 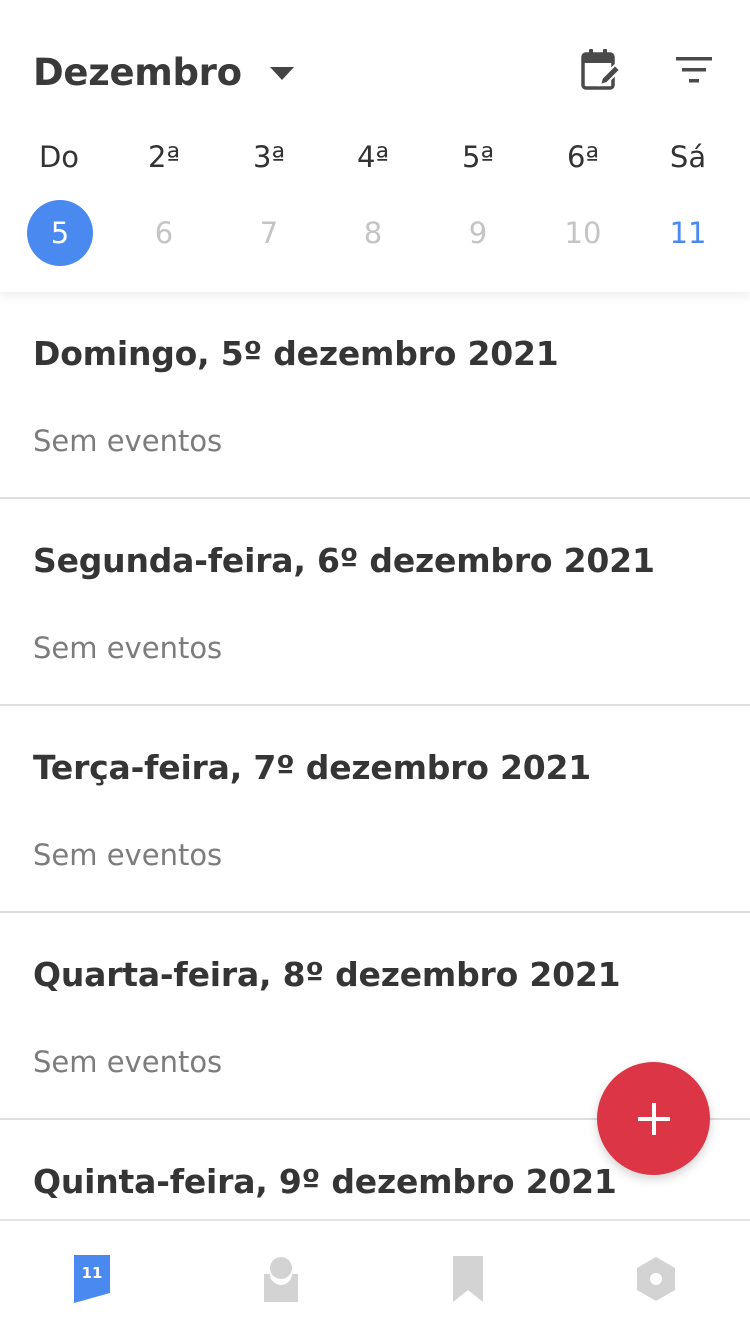 I want to click on dropdown-caret-icon, so click(x=281, y=73).